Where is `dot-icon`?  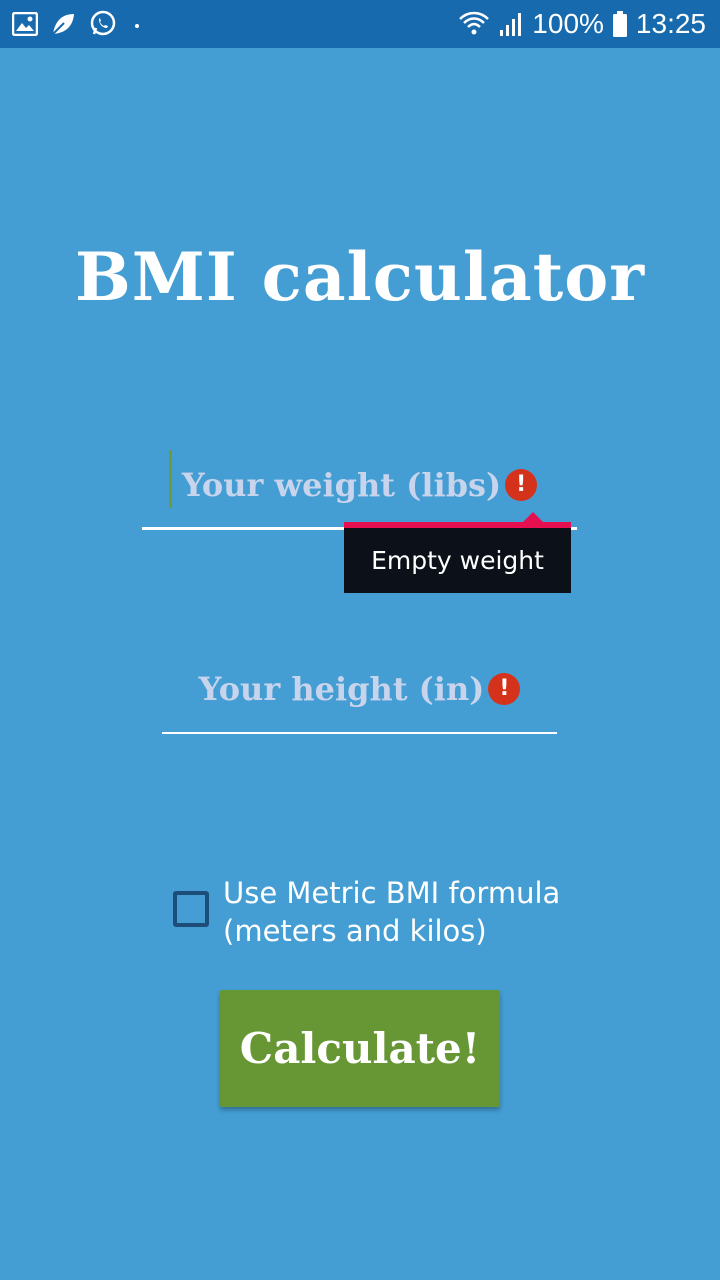
dot-icon is located at coordinates (137, 24).